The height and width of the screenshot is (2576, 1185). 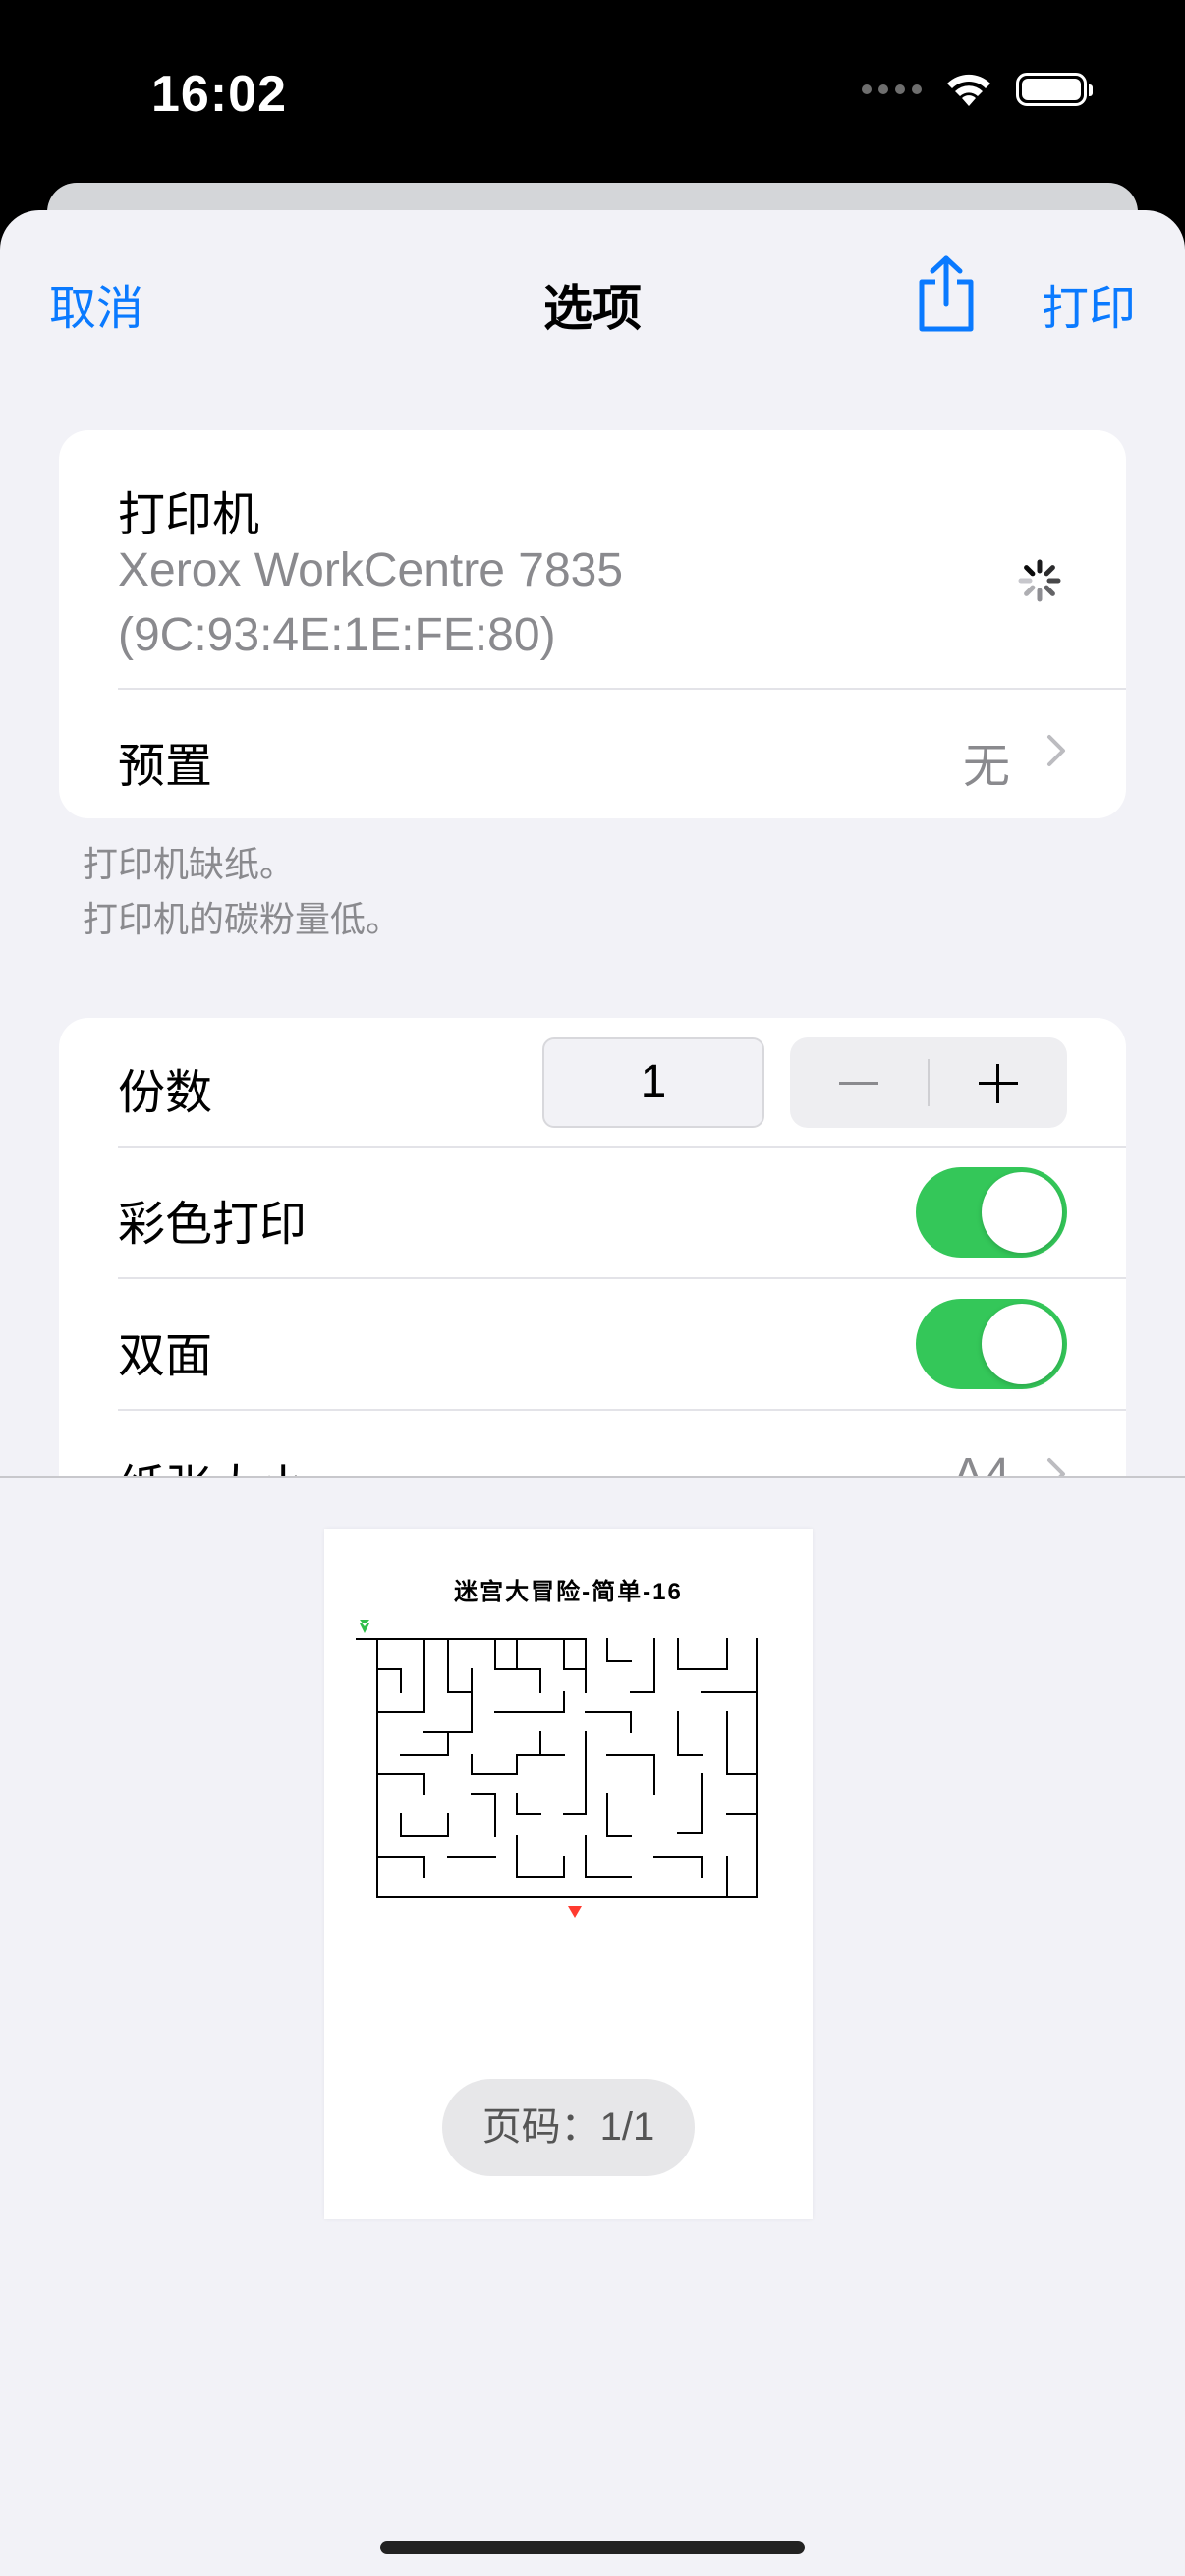 What do you see at coordinates (569, 2127) in the screenshot?
I see `page-indicator: 页码：1/1` at bounding box center [569, 2127].